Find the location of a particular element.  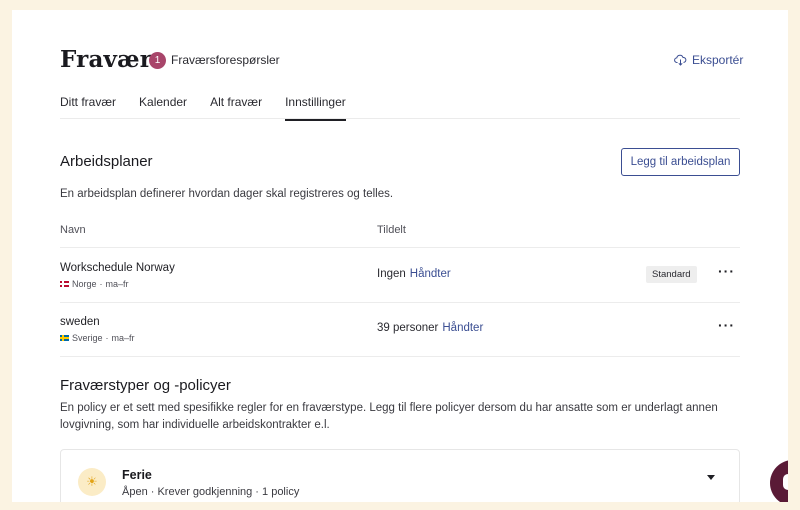

schedule-name: sweden is located at coordinates (80, 322).